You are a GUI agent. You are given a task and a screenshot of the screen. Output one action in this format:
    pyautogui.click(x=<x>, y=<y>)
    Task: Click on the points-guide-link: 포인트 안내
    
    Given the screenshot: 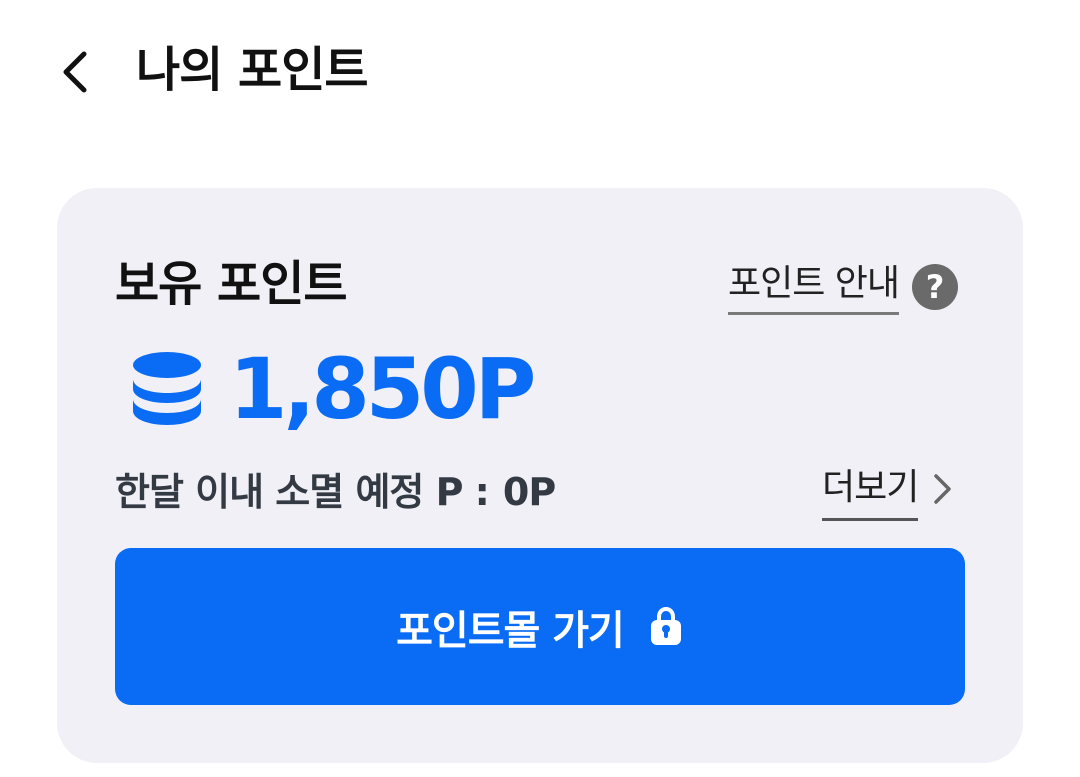 What is the action you would take?
    pyautogui.click(x=814, y=290)
    